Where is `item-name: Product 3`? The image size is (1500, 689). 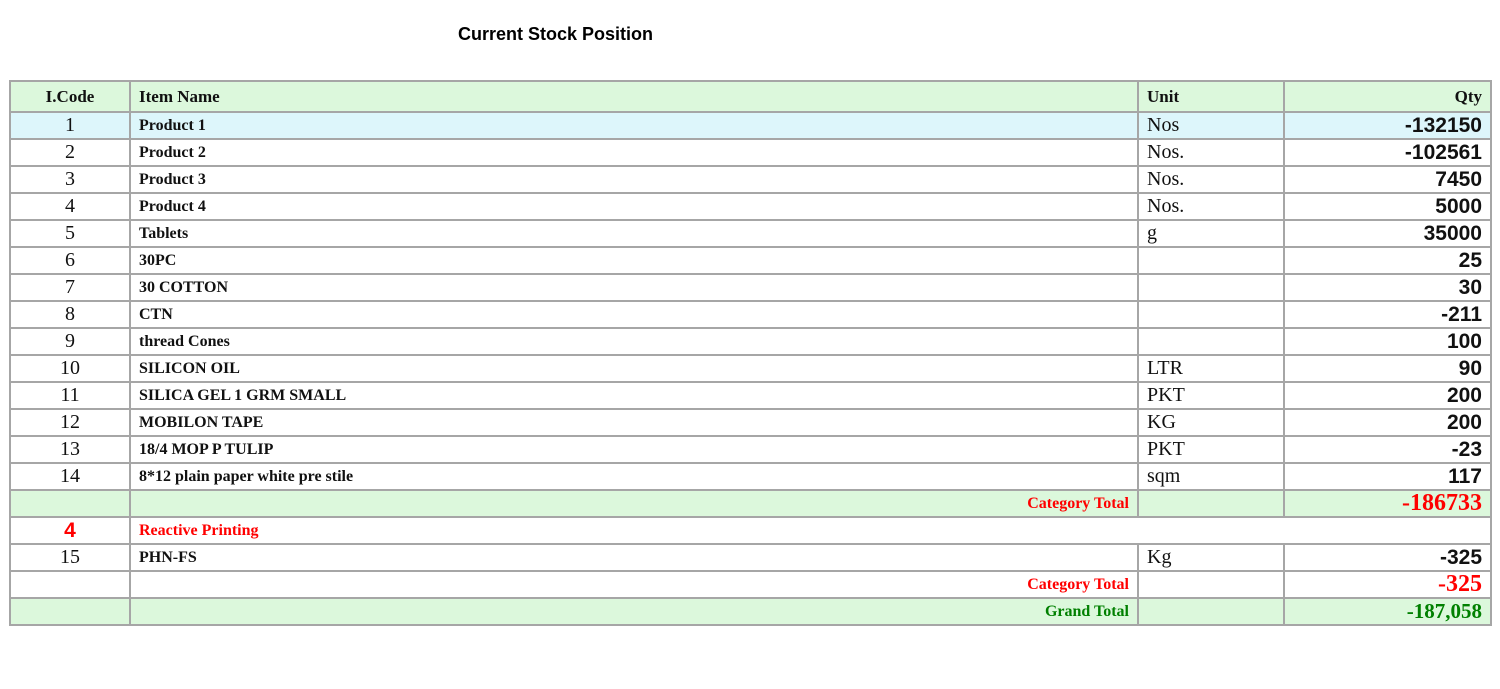
item-name: Product 3 is located at coordinates (634, 179).